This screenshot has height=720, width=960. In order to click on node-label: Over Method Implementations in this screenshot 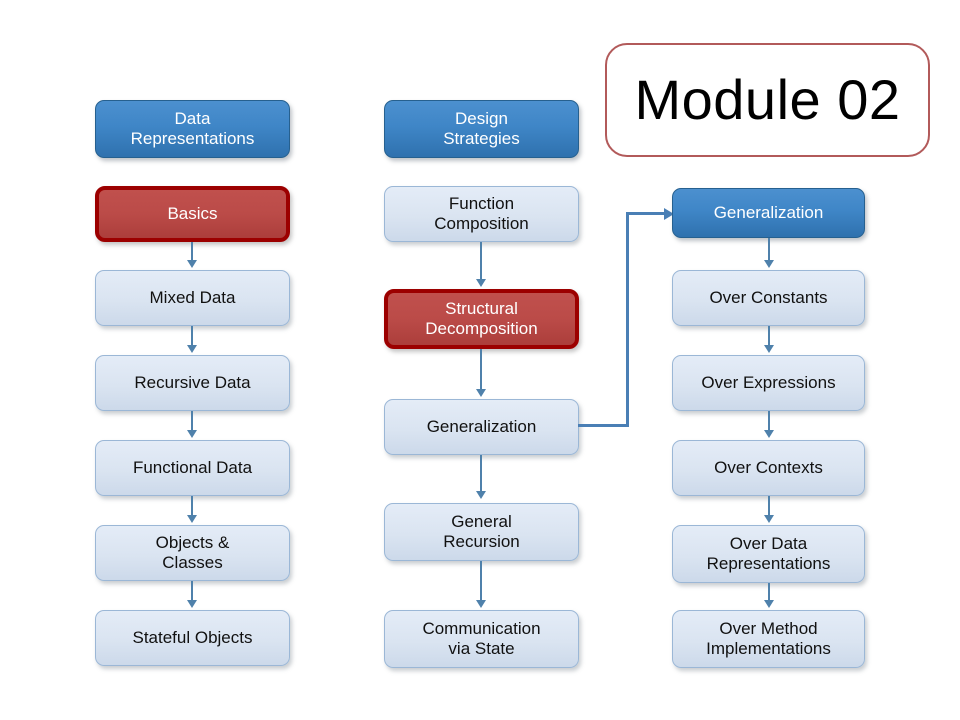, I will do `click(768, 638)`.